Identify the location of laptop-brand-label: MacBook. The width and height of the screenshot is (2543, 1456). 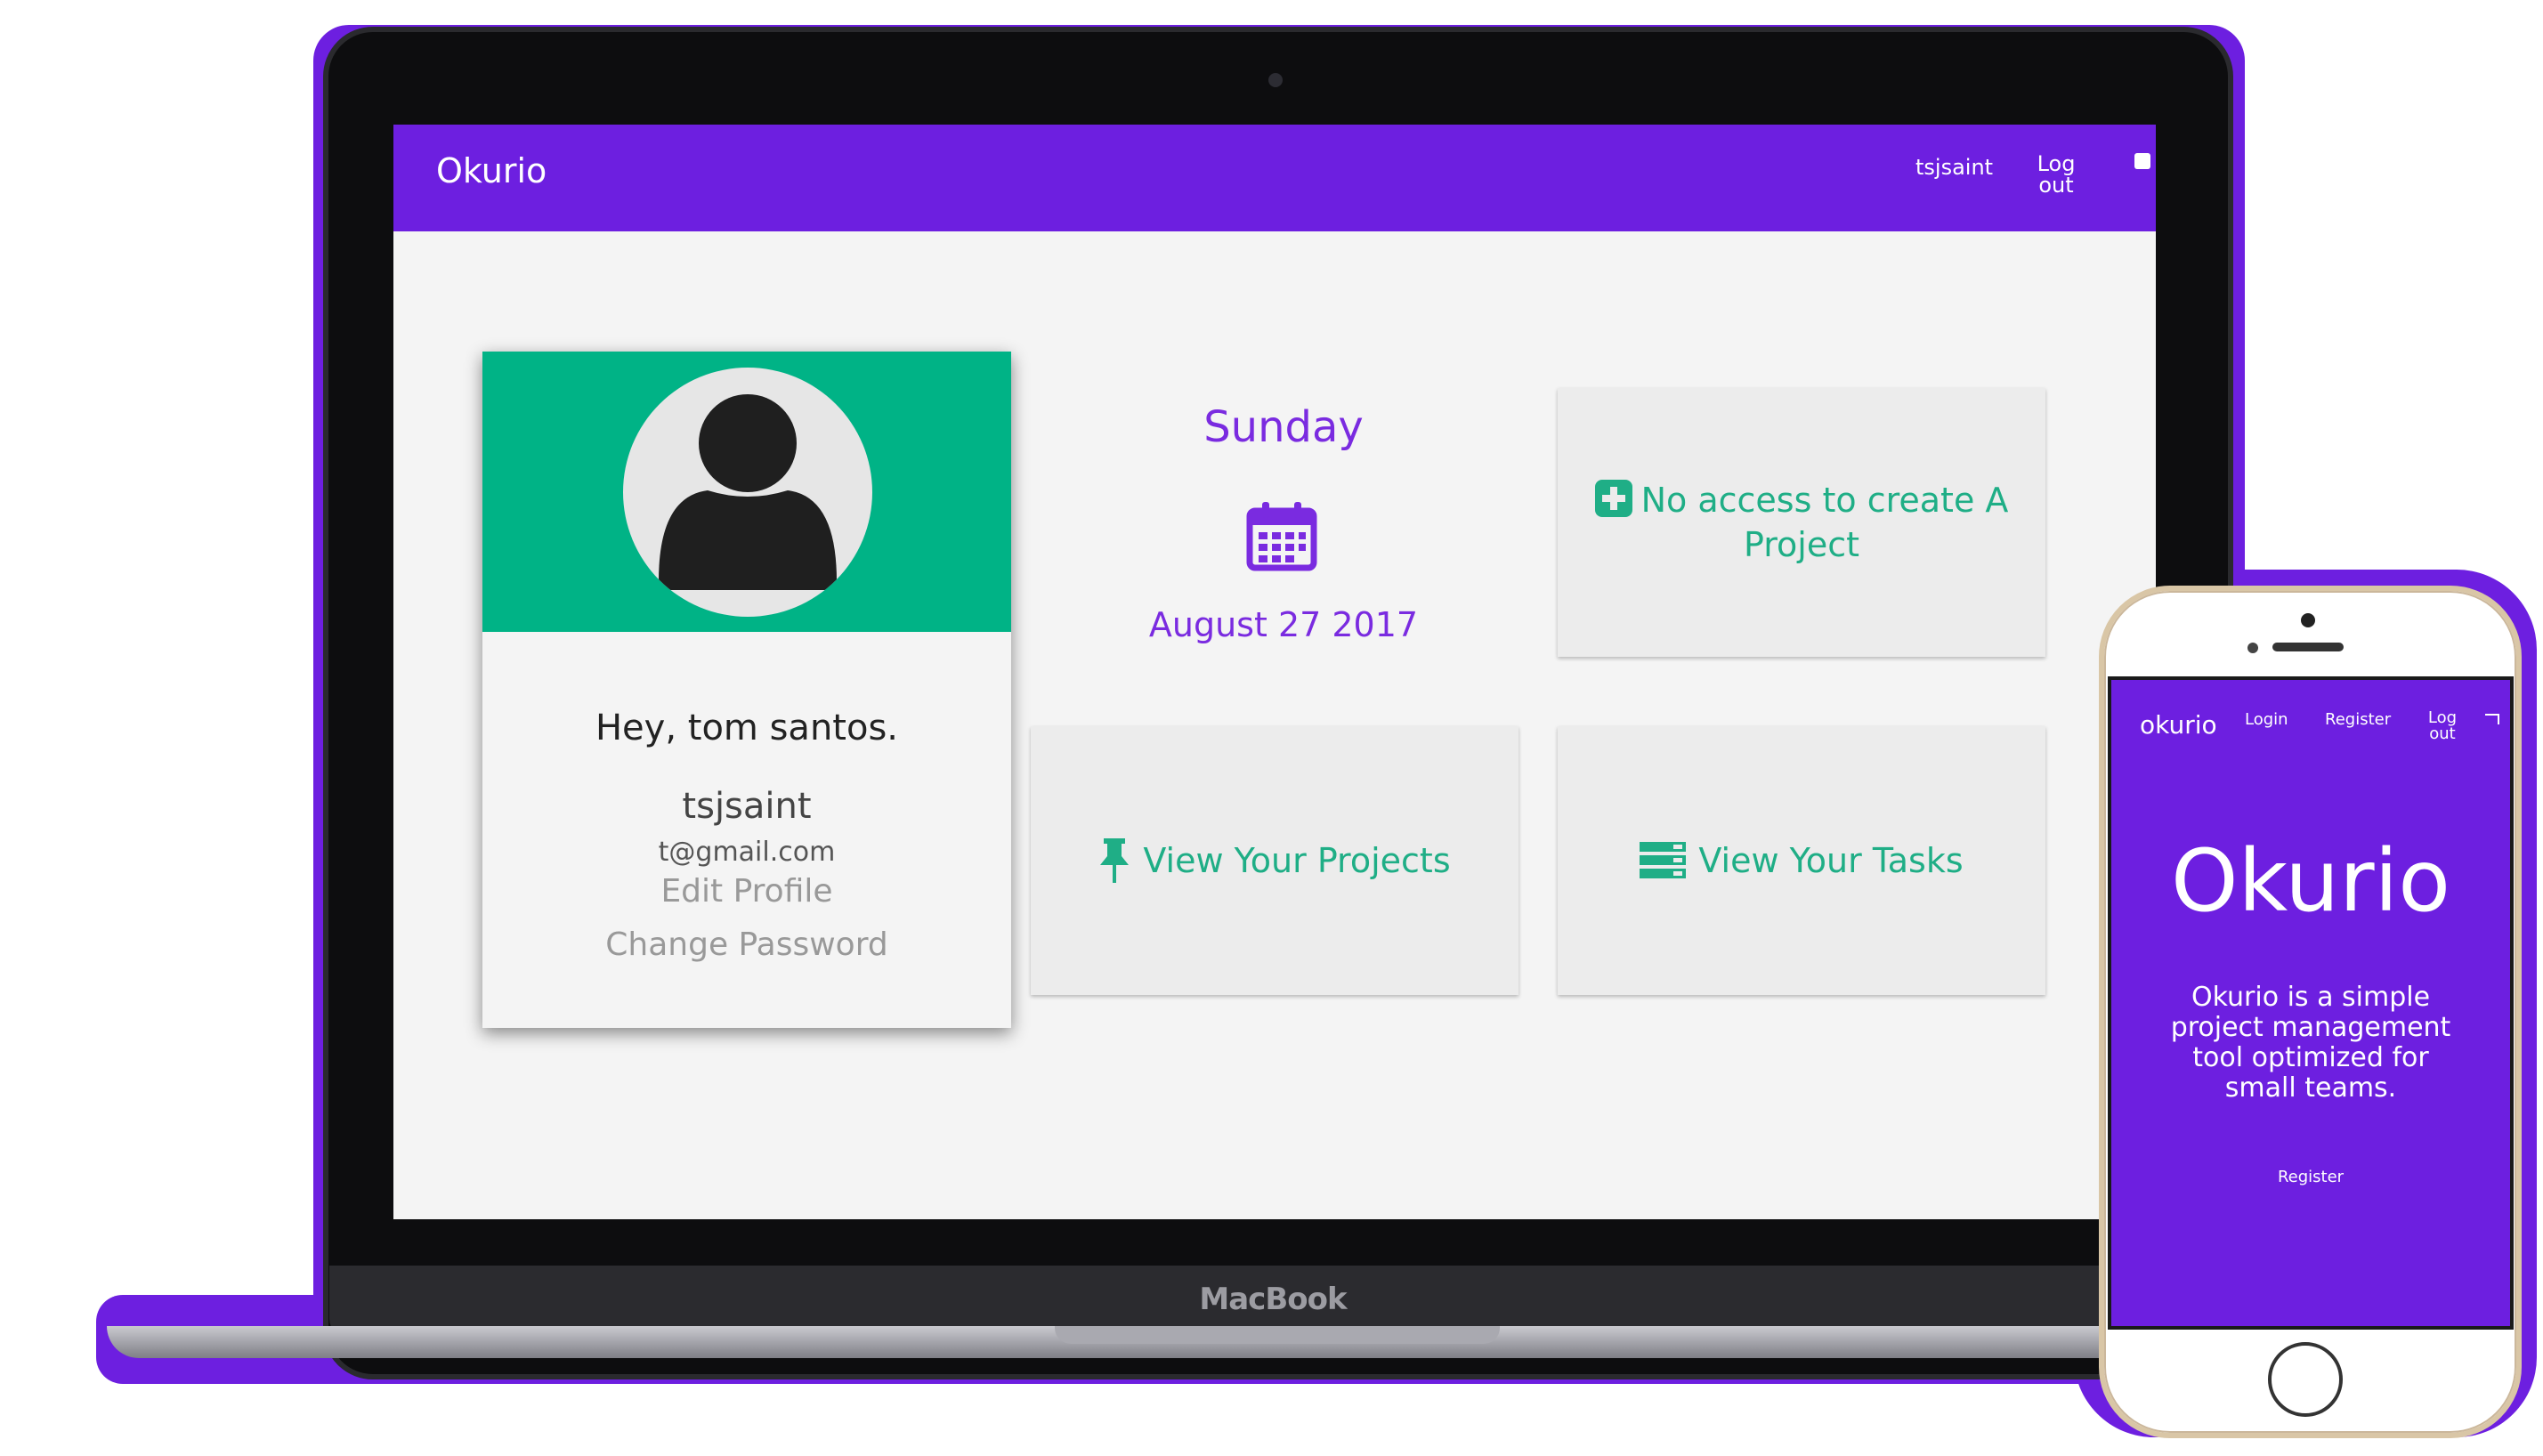
(1273, 1299).